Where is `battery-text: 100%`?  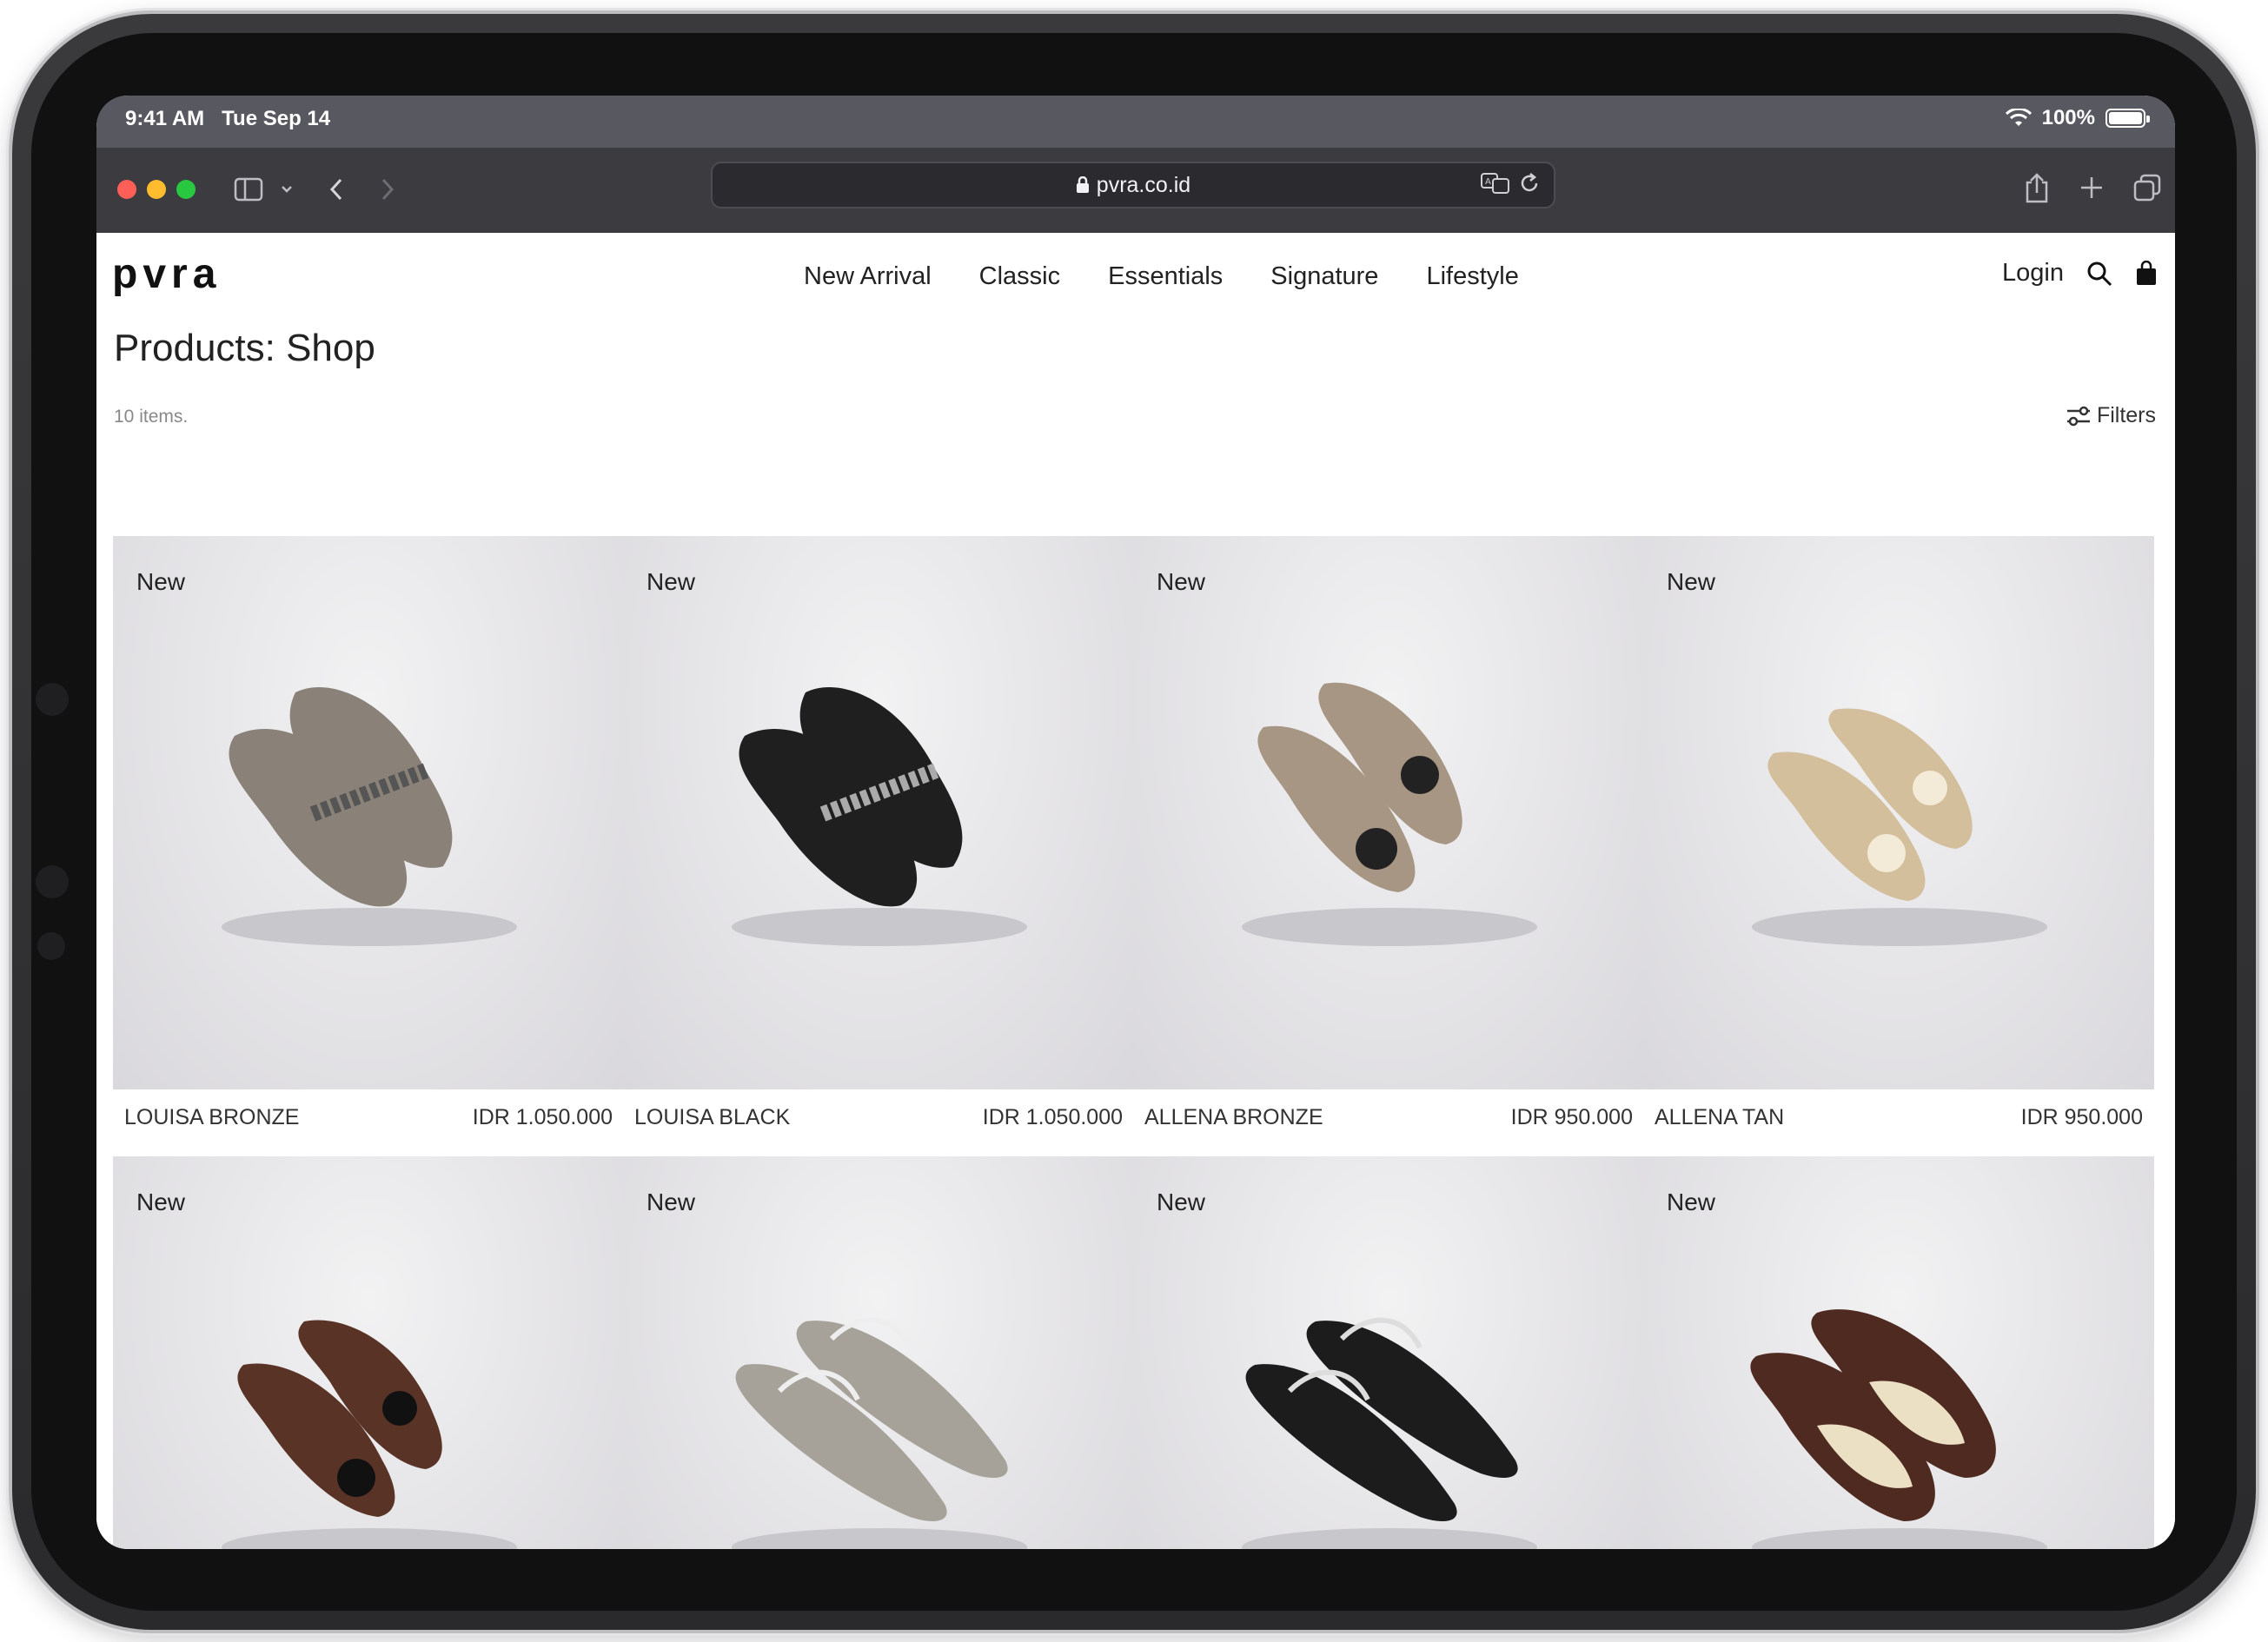
battery-text: 100% is located at coordinates (2068, 117).